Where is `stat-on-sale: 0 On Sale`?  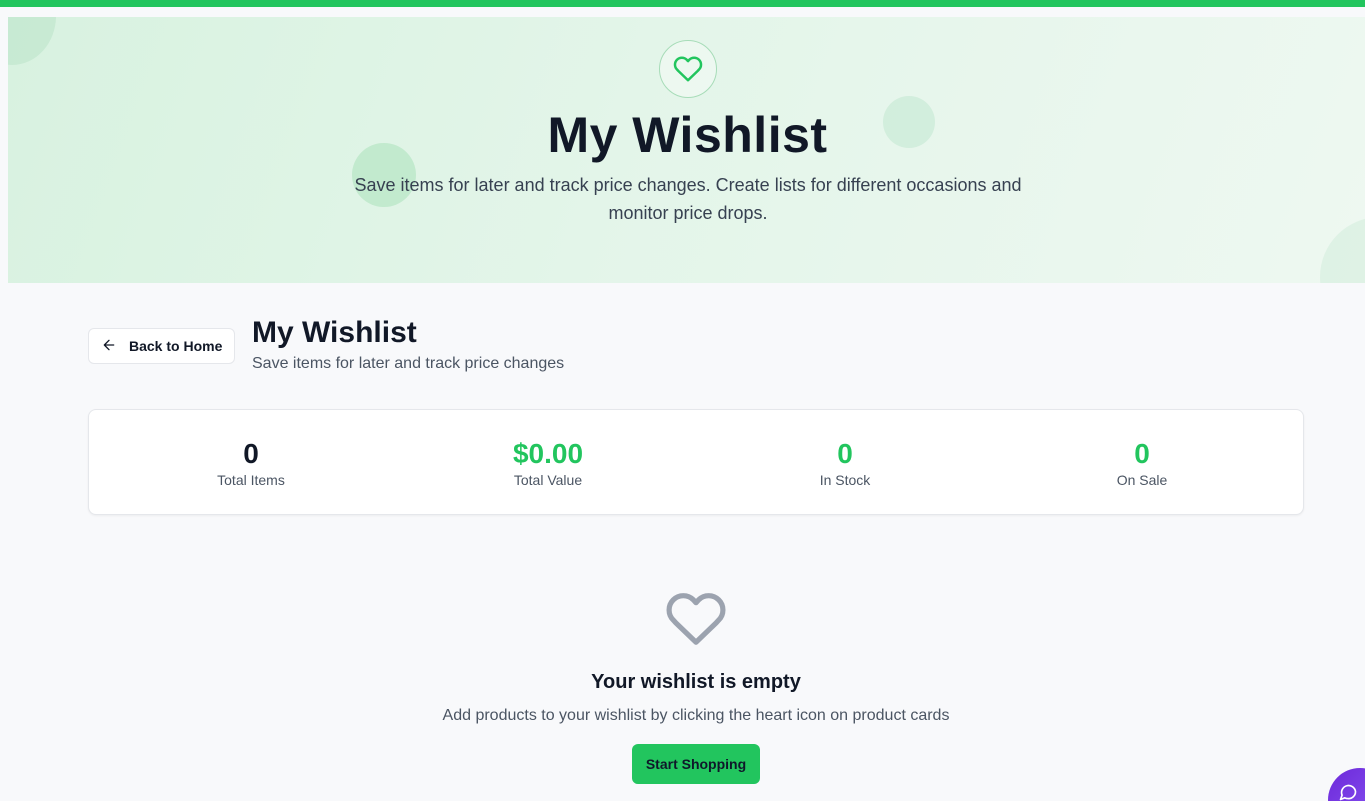 stat-on-sale: 0 On Sale is located at coordinates (1142, 463).